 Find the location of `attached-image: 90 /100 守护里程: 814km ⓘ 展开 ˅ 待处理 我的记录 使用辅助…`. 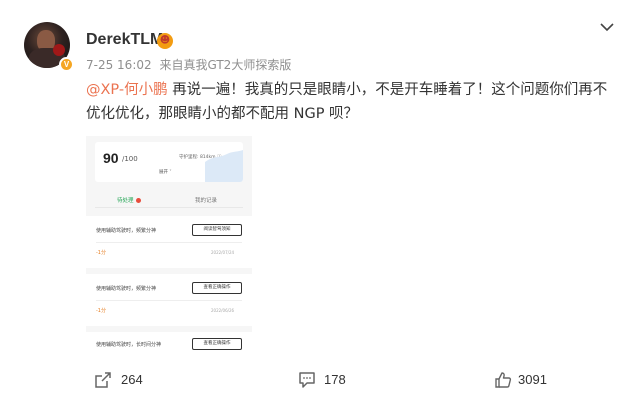

attached-image: 90 /100 守护里程: 814km ⓘ 展开 ˅ 待处理 我的记录 使用辅助… is located at coordinates (169, 243).